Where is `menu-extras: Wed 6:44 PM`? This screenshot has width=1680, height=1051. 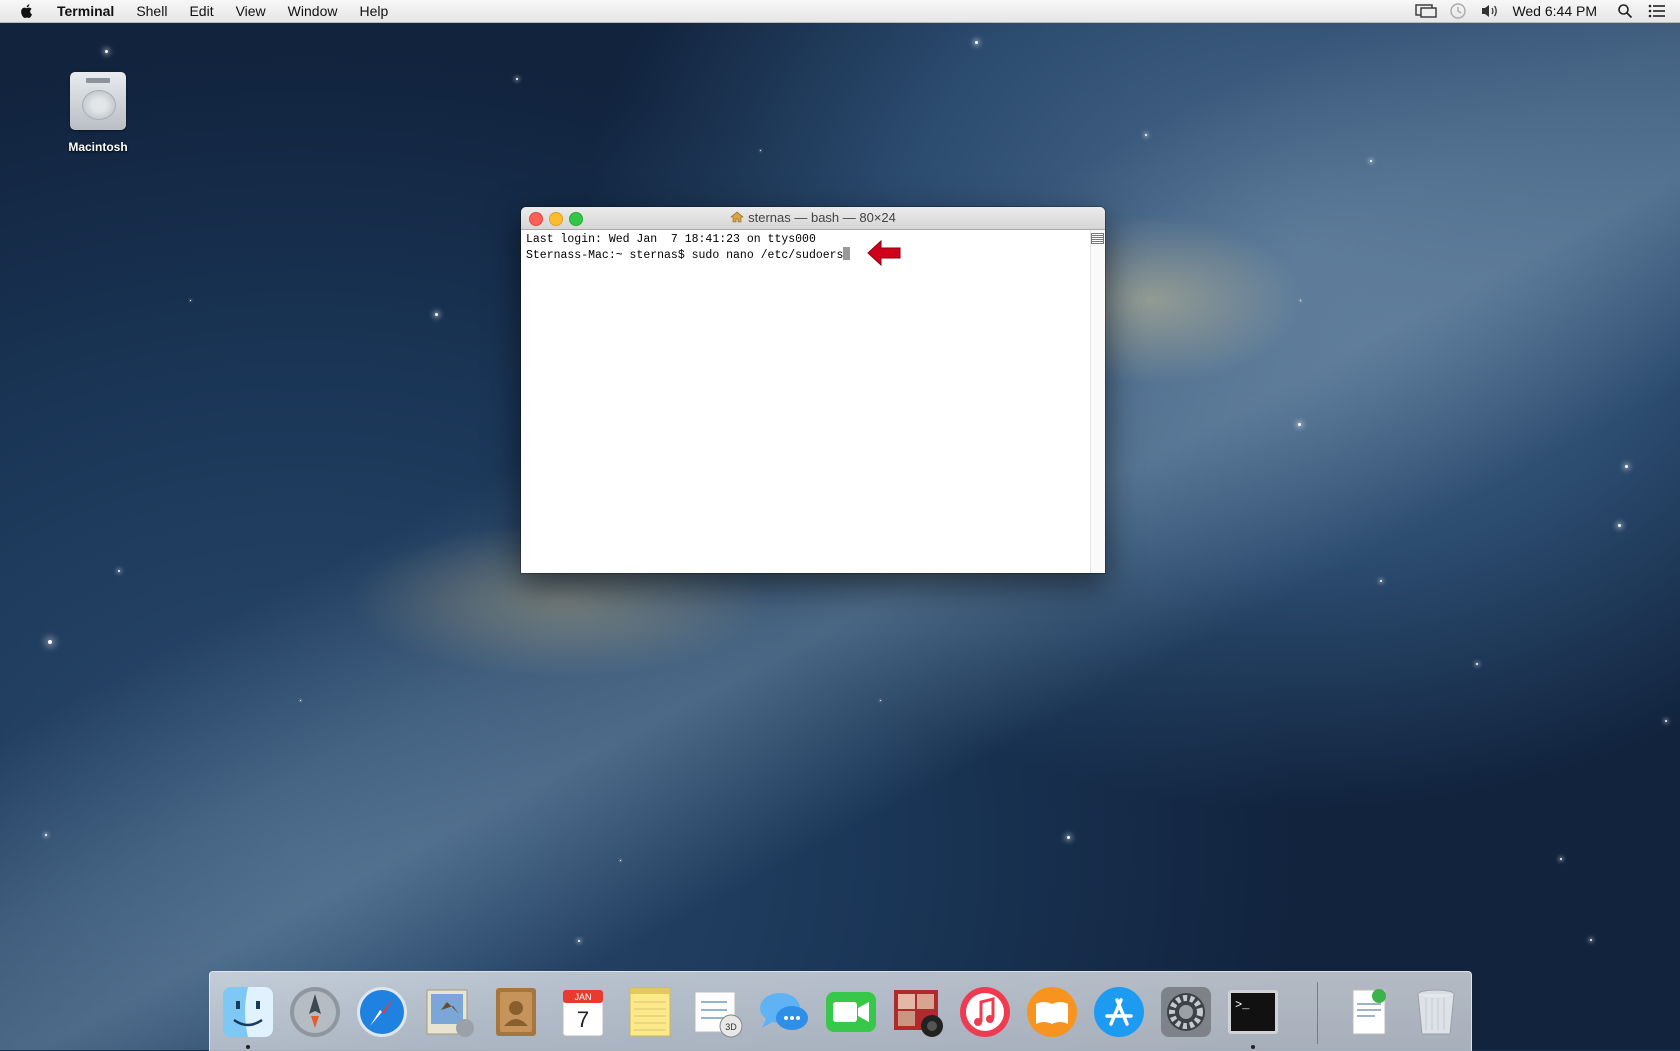
menu-extras: Wed 6:44 PM is located at coordinates (1545, 11).